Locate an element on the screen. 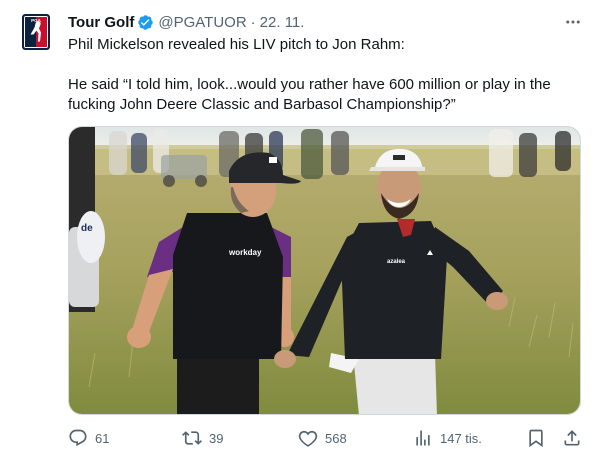 Image resolution: width=598 pixels, height=460 pixels. share-button is located at coordinates (572, 438).